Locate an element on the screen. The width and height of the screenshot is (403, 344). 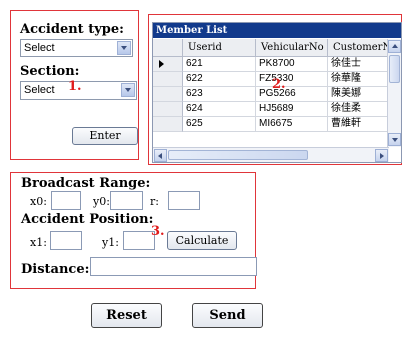
cell-customer: 陳美娜 is located at coordinates (358, 94).